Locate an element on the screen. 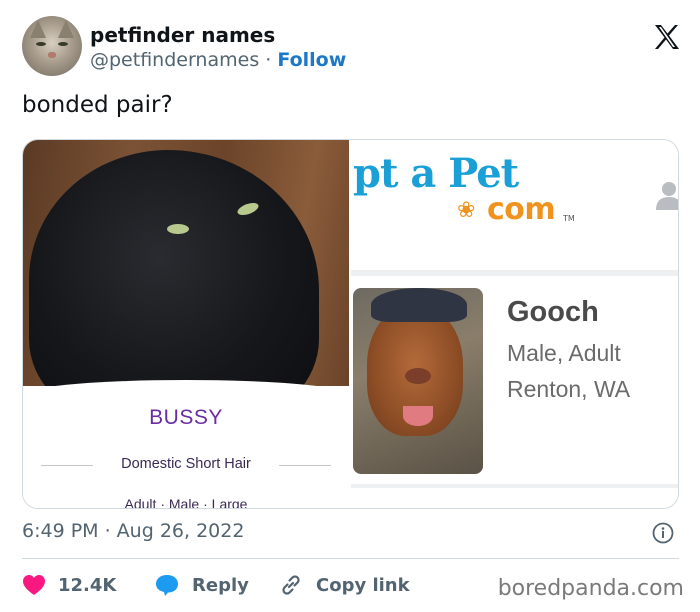 The width and height of the screenshot is (700, 612). info-icon is located at coordinates (663, 533).